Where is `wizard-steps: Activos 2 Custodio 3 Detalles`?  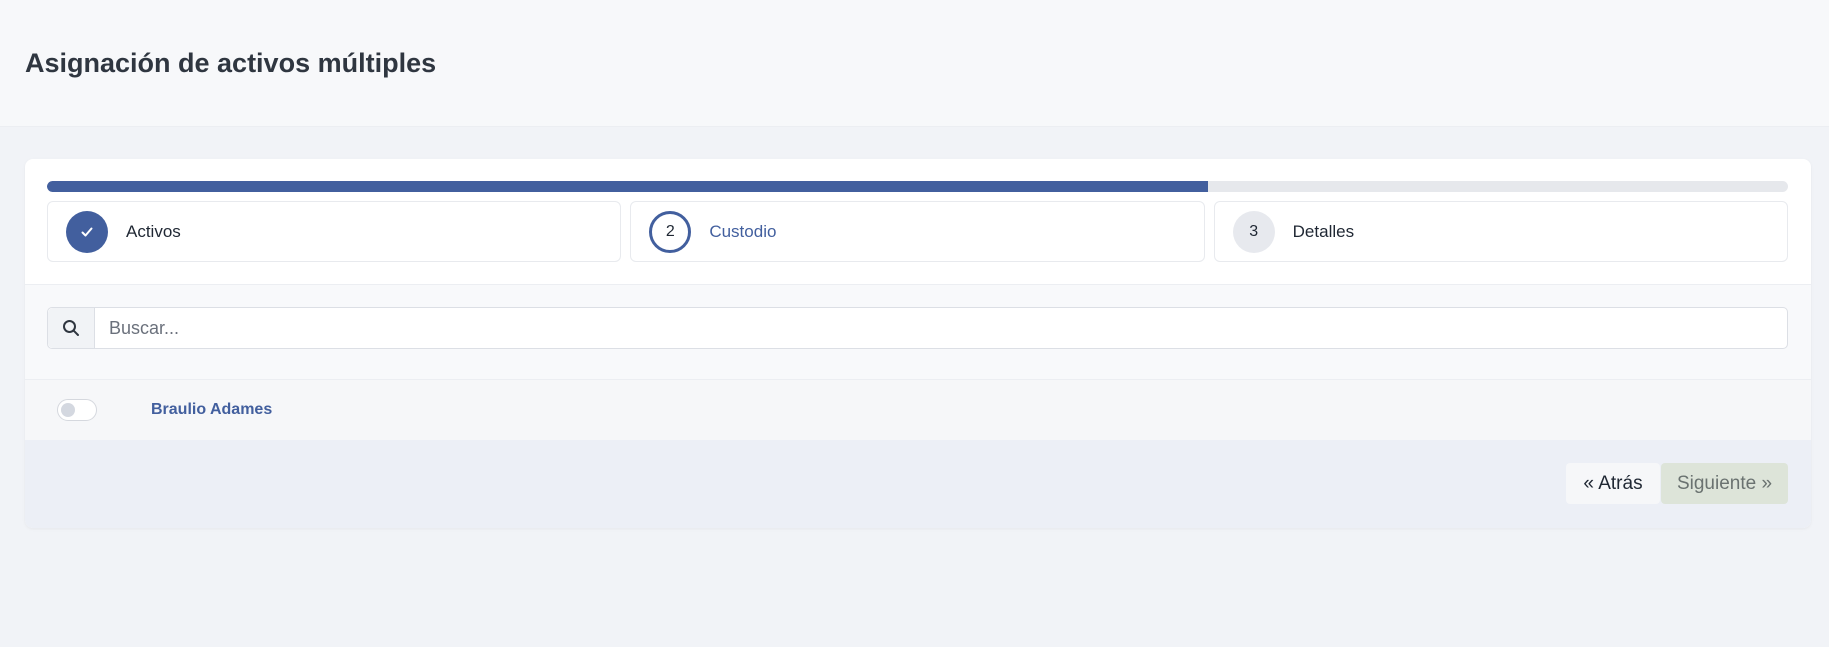
wizard-steps: Activos 2 Custodio 3 Detalles is located at coordinates (917, 231).